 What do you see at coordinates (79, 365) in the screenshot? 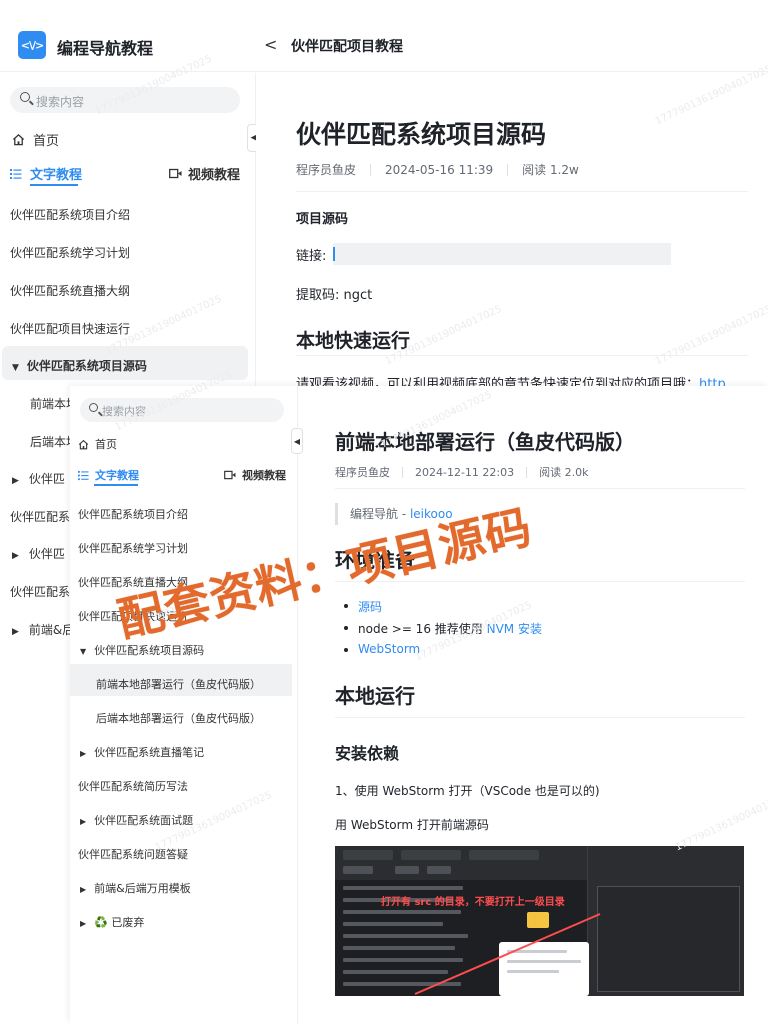
I see `sidebar-item-active: ▼ 伙伴匹配系统项目源码` at bounding box center [79, 365].